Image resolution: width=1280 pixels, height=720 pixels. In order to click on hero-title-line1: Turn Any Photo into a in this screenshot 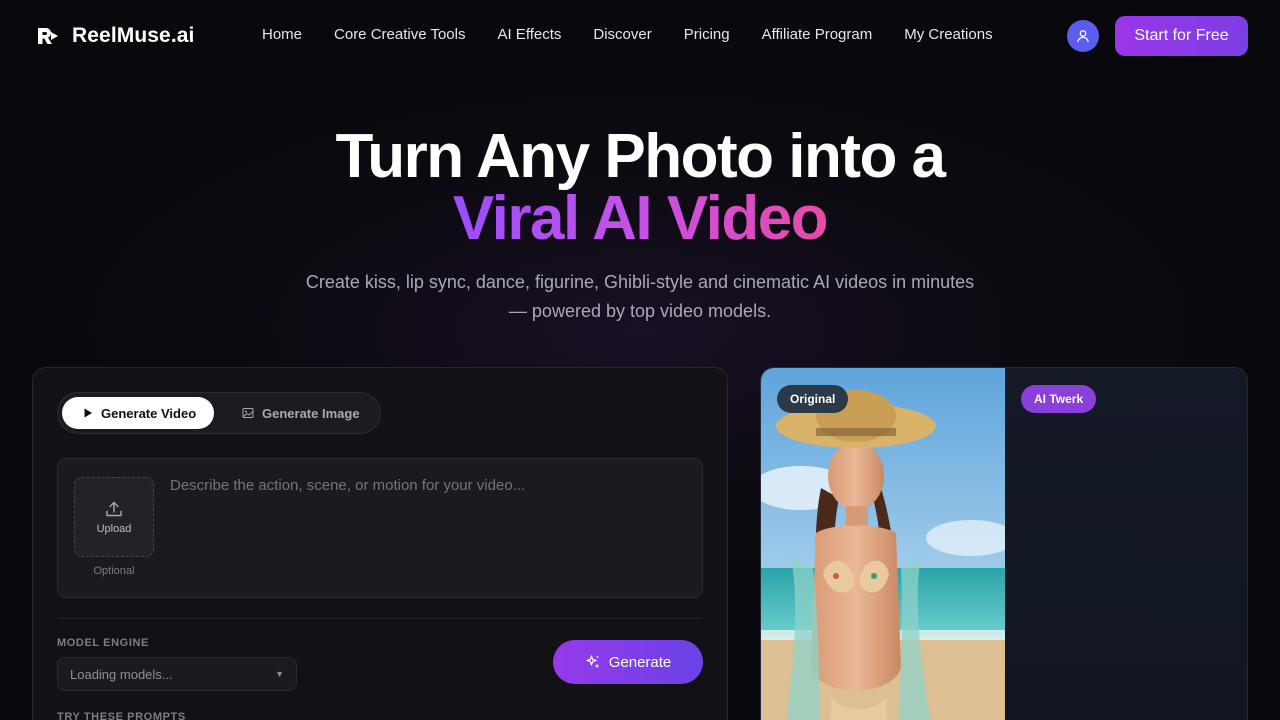, I will do `click(640, 156)`.